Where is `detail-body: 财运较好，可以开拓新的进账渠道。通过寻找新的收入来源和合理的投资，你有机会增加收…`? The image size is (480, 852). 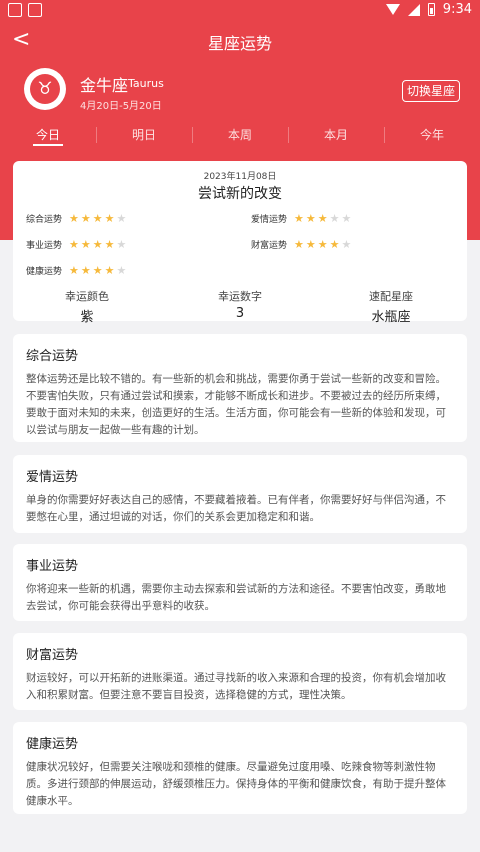 detail-body: 财运较好，可以开拓新的进账渠道。通过寻找新的收入来源和合理的投资，你有机会增加收… is located at coordinates (236, 686).